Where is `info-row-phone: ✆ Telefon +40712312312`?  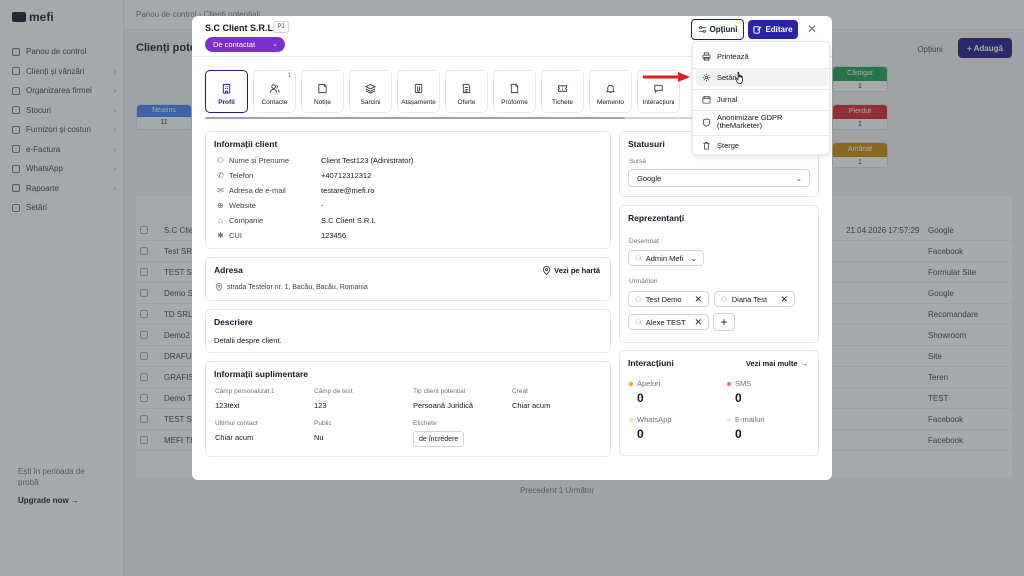
info-row-phone: ✆ Telefon +40712312312 is located at coordinates (294, 175).